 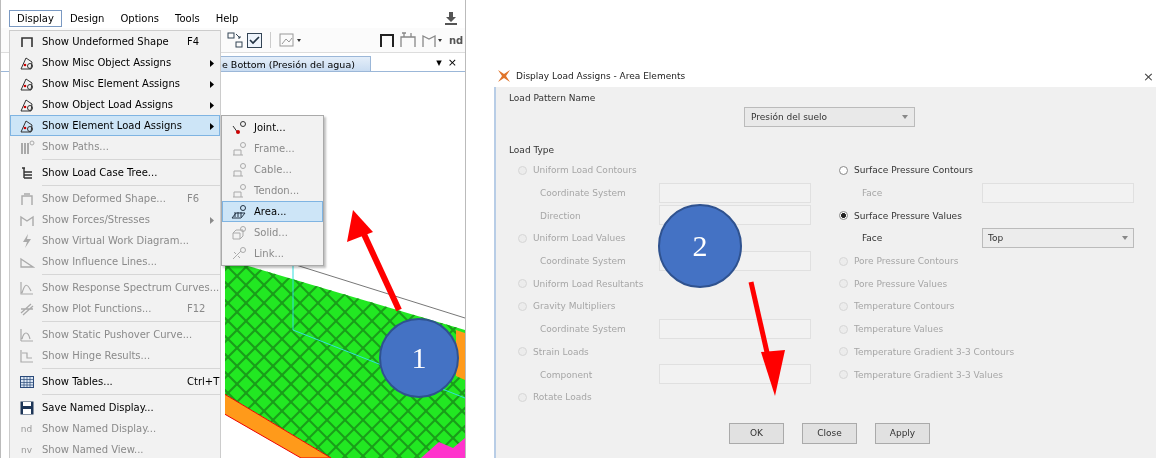 What do you see at coordinates (553, 99) in the screenshot?
I see `section-label: Load Pattern Name` at bounding box center [553, 99].